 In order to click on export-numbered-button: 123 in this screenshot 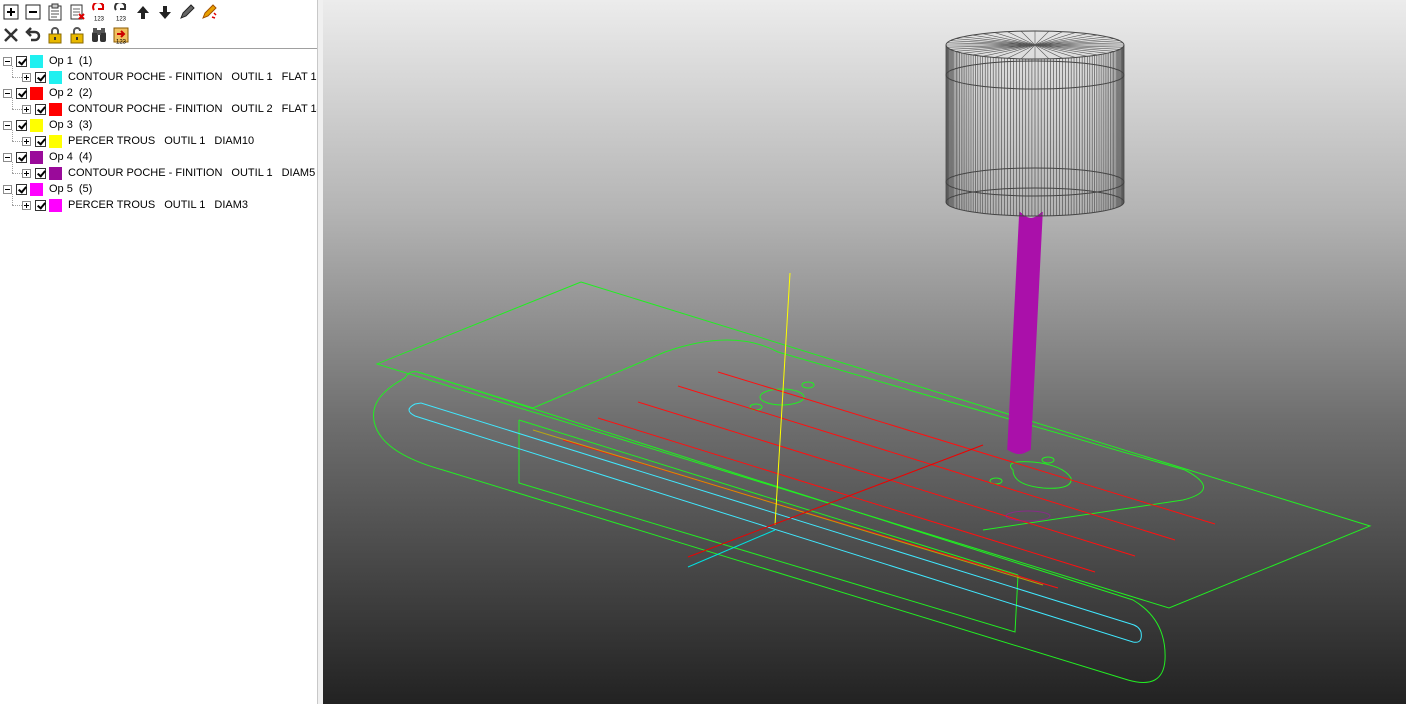, I will do `click(121, 35)`.